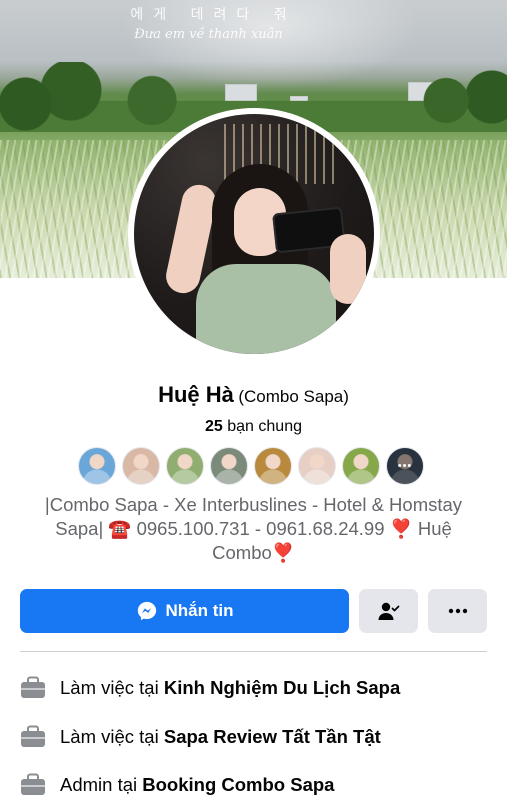  What do you see at coordinates (293, 396) in the screenshot?
I see `profile-alternate-name: (Combo Sapa)` at bounding box center [293, 396].